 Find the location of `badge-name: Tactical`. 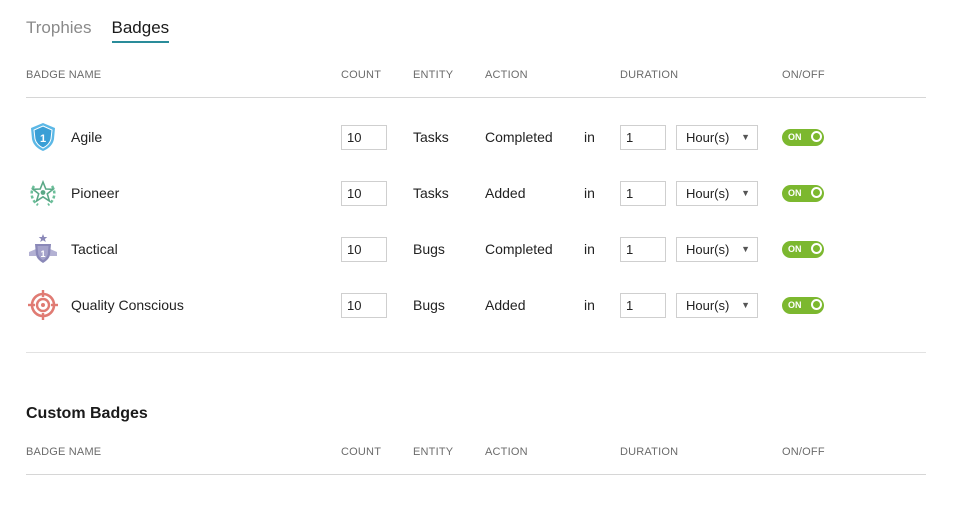

badge-name: Tactical is located at coordinates (94, 249).